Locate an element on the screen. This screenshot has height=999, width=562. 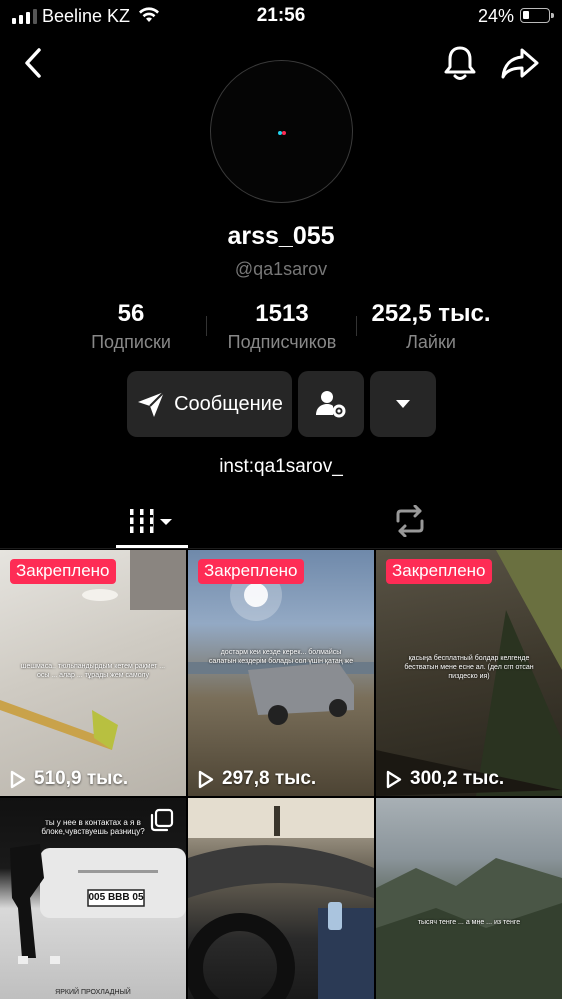
bell-icon is located at coordinates (460, 63).